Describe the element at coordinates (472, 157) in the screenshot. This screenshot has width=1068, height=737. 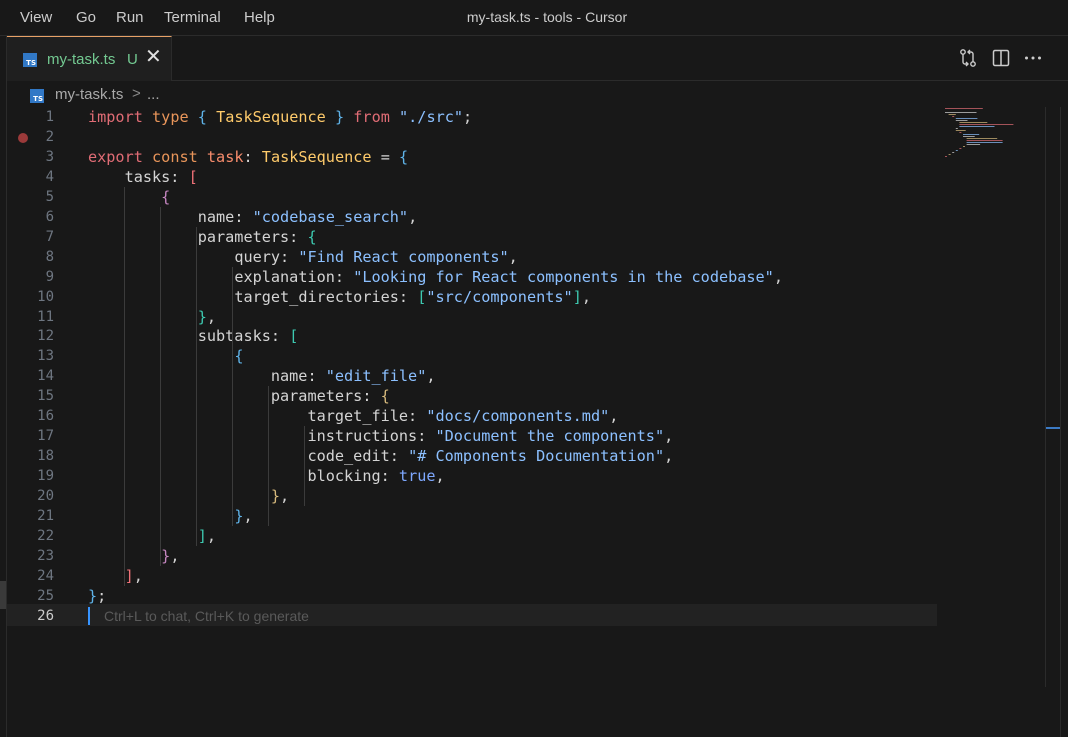
I see `code-line: 3 export const task: TaskSequence = {` at that location.